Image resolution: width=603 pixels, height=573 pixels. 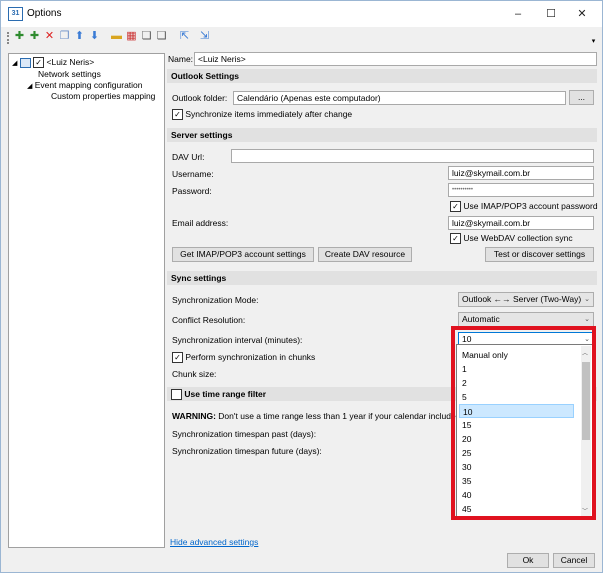 I want to click on add-child-icon: ✚, so click(x=34, y=36).